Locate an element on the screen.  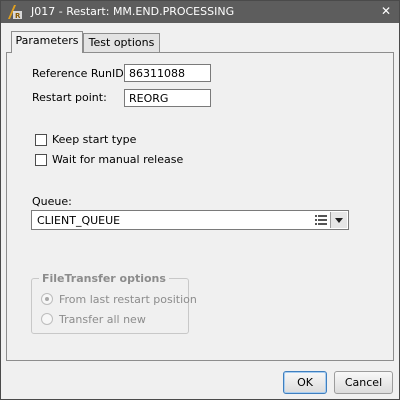
restart-point-field: REORG is located at coordinates (167, 98).